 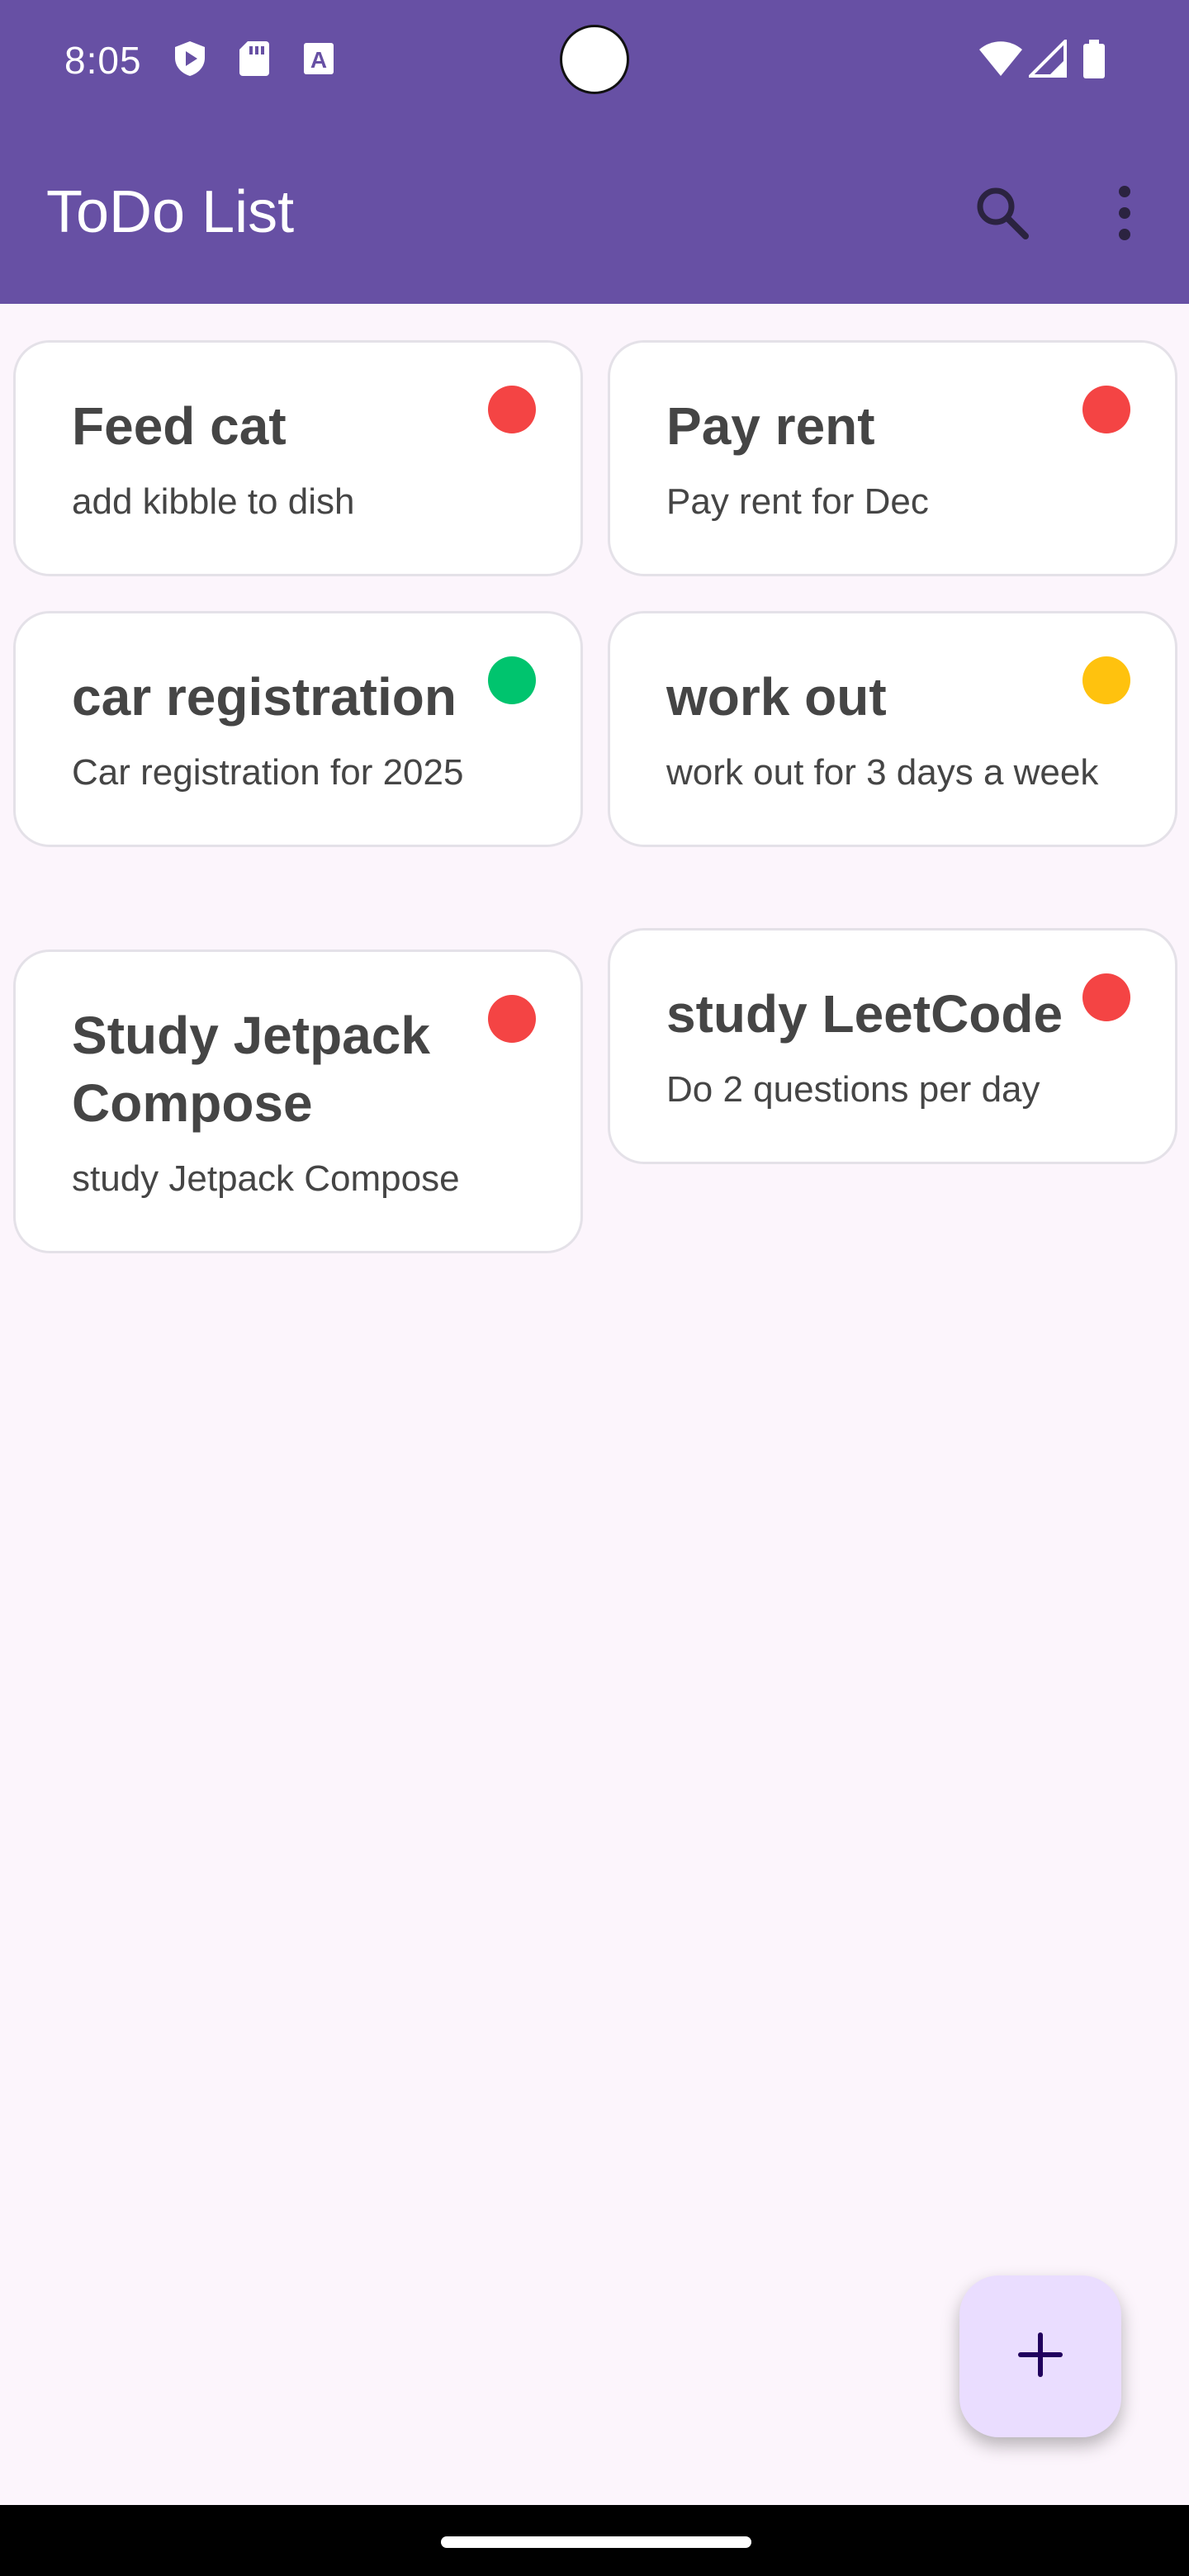 I want to click on svg-text: A, so click(x=318, y=60).